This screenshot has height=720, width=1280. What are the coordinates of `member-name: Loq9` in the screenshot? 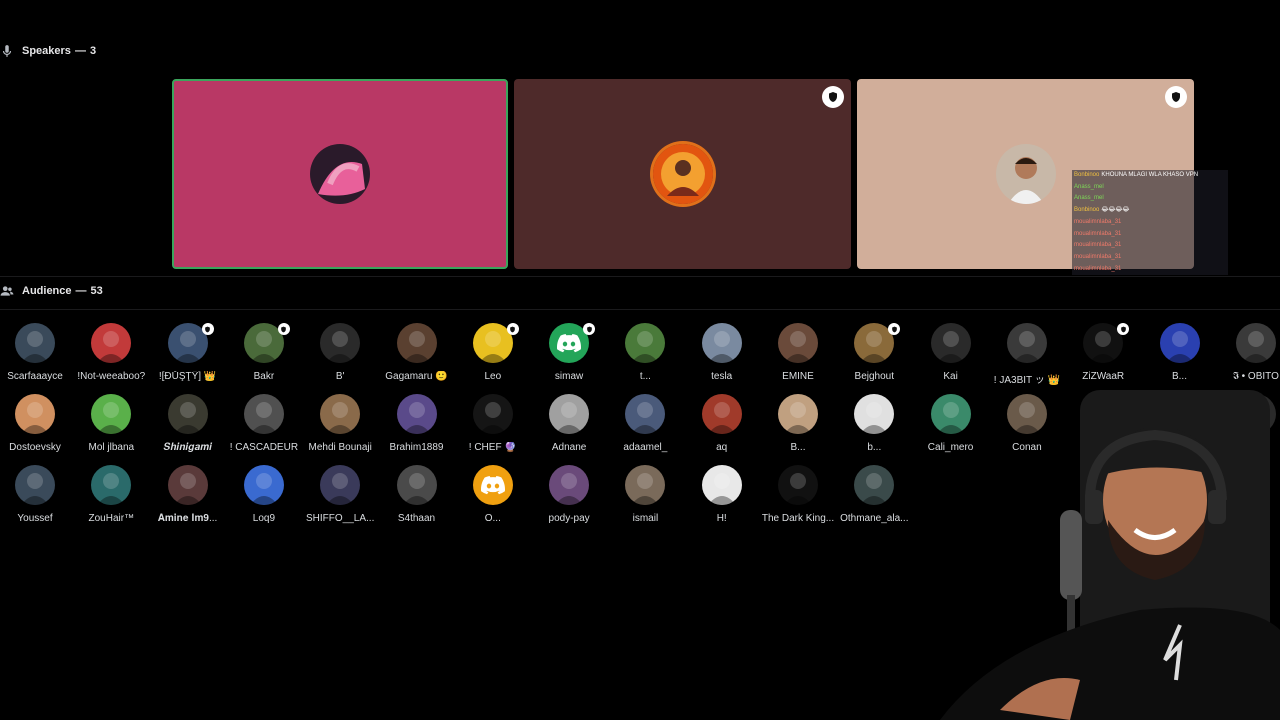 It's located at (264, 518).